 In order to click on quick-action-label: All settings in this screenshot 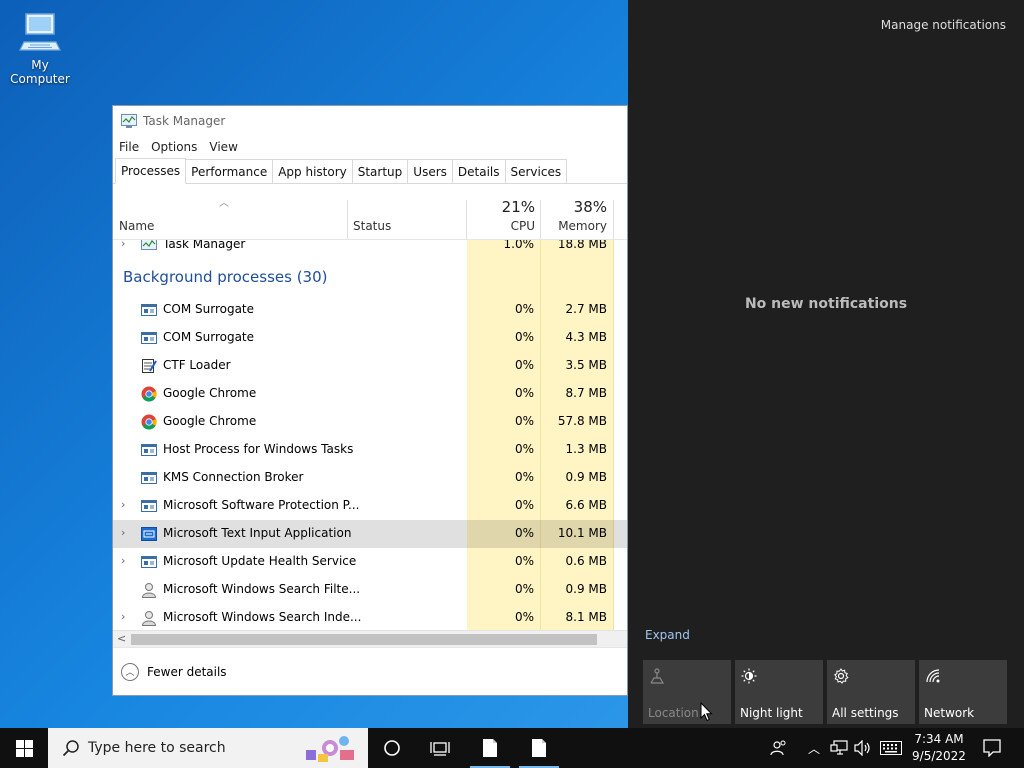, I will do `click(865, 713)`.